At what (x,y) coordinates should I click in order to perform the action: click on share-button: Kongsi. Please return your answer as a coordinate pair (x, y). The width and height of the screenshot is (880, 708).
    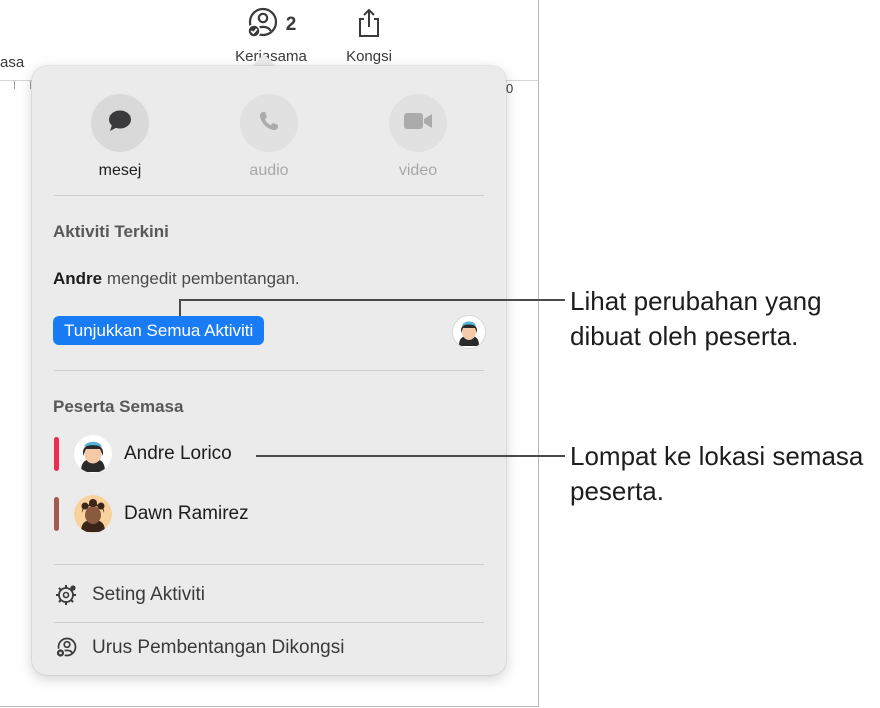
    Looking at the image, I should click on (369, 36).